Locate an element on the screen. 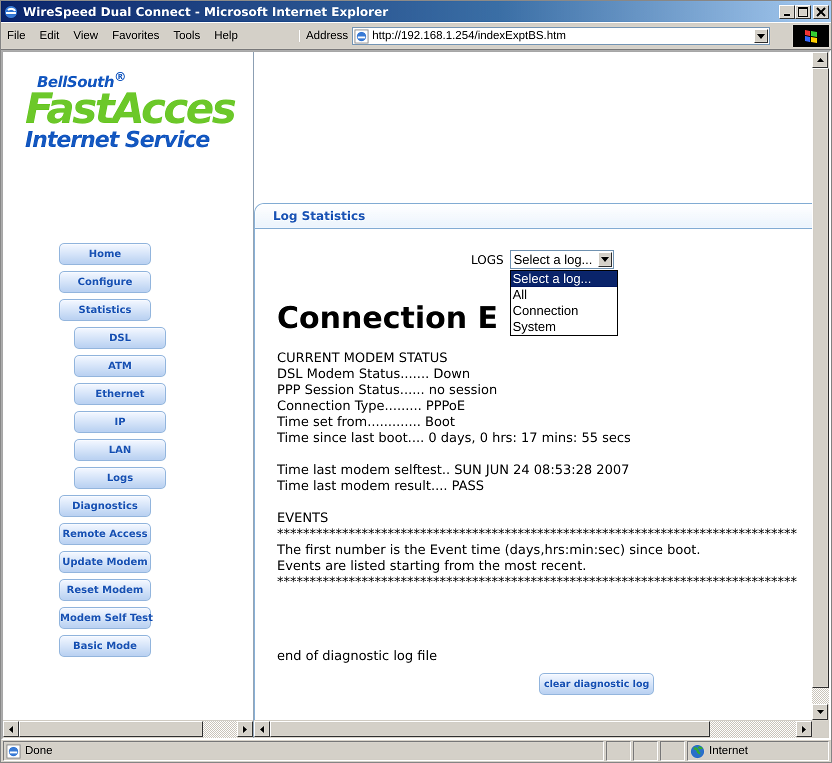  browser-icon is located at coordinates (11, 12).